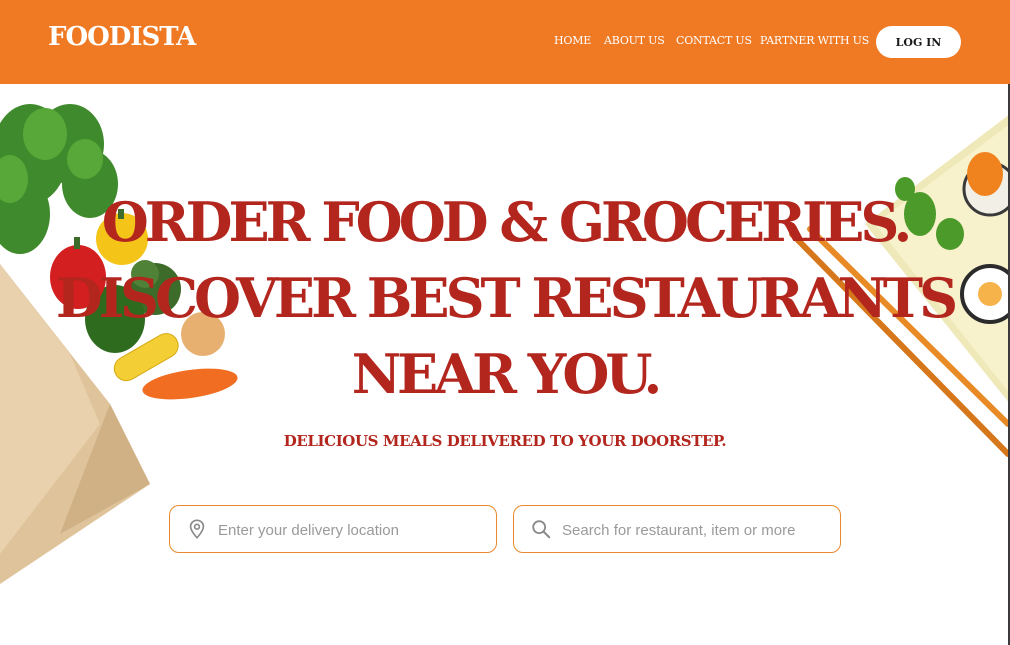  I want to click on hero-title-line-2: DISCOVER BEST RESTAURANTS, so click(506, 298).